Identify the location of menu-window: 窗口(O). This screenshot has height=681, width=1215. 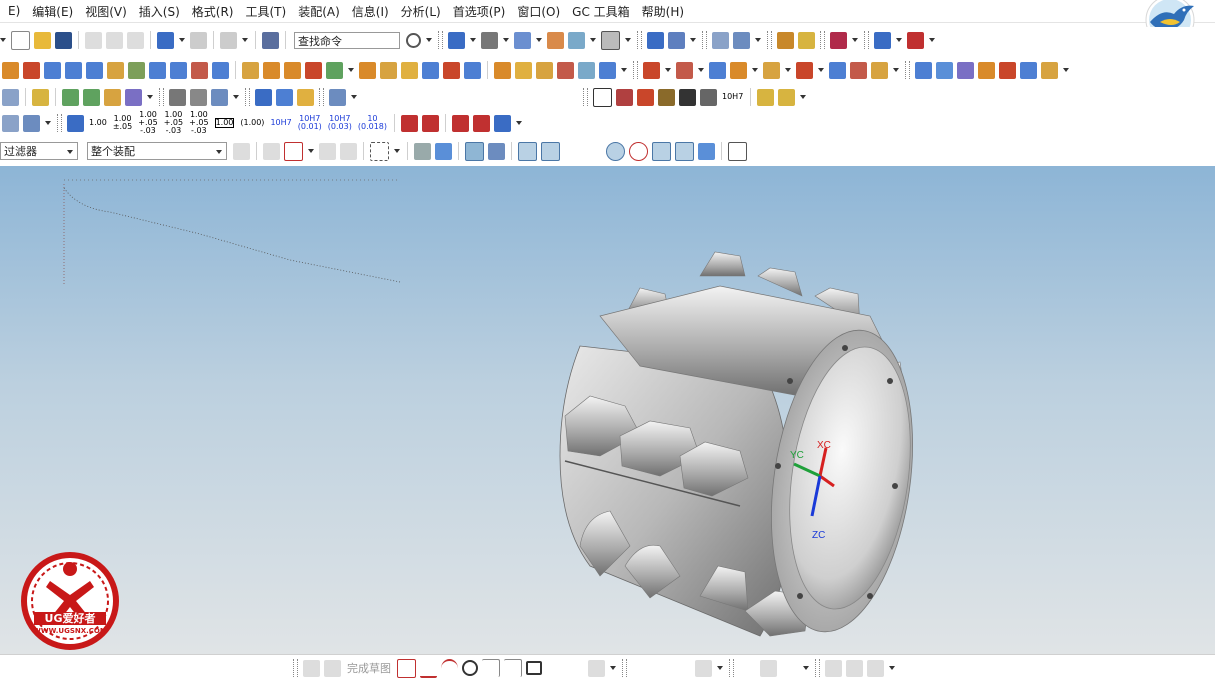
(538, 11).